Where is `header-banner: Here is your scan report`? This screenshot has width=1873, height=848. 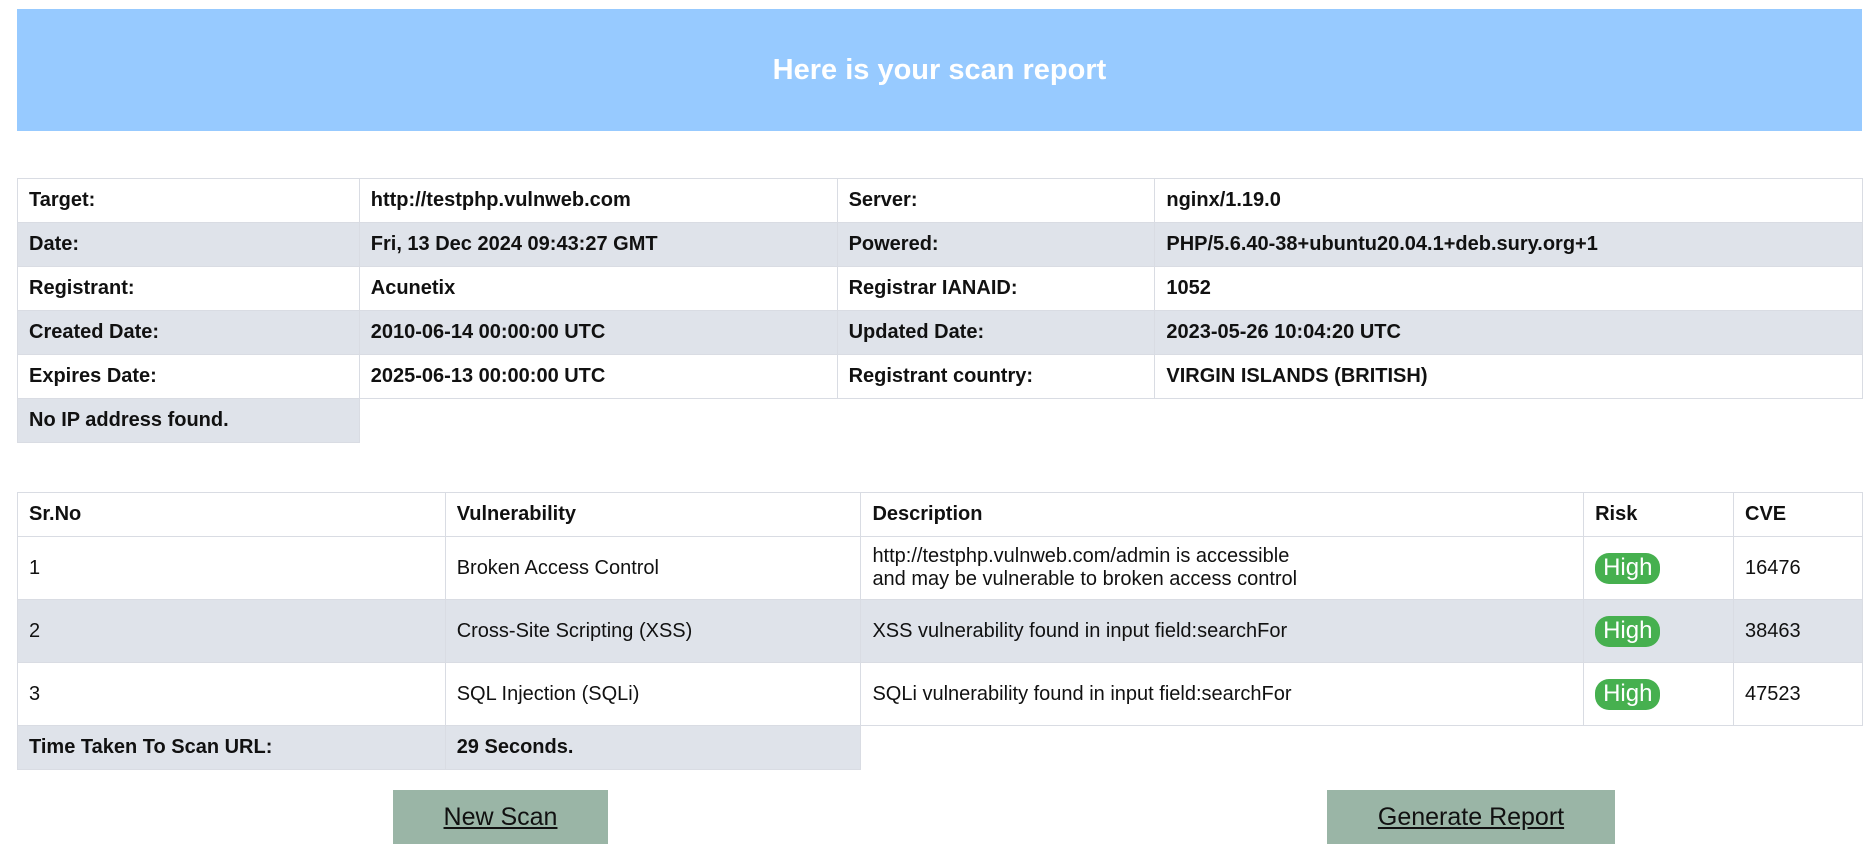 header-banner: Here is your scan report is located at coordinates (939, 70).